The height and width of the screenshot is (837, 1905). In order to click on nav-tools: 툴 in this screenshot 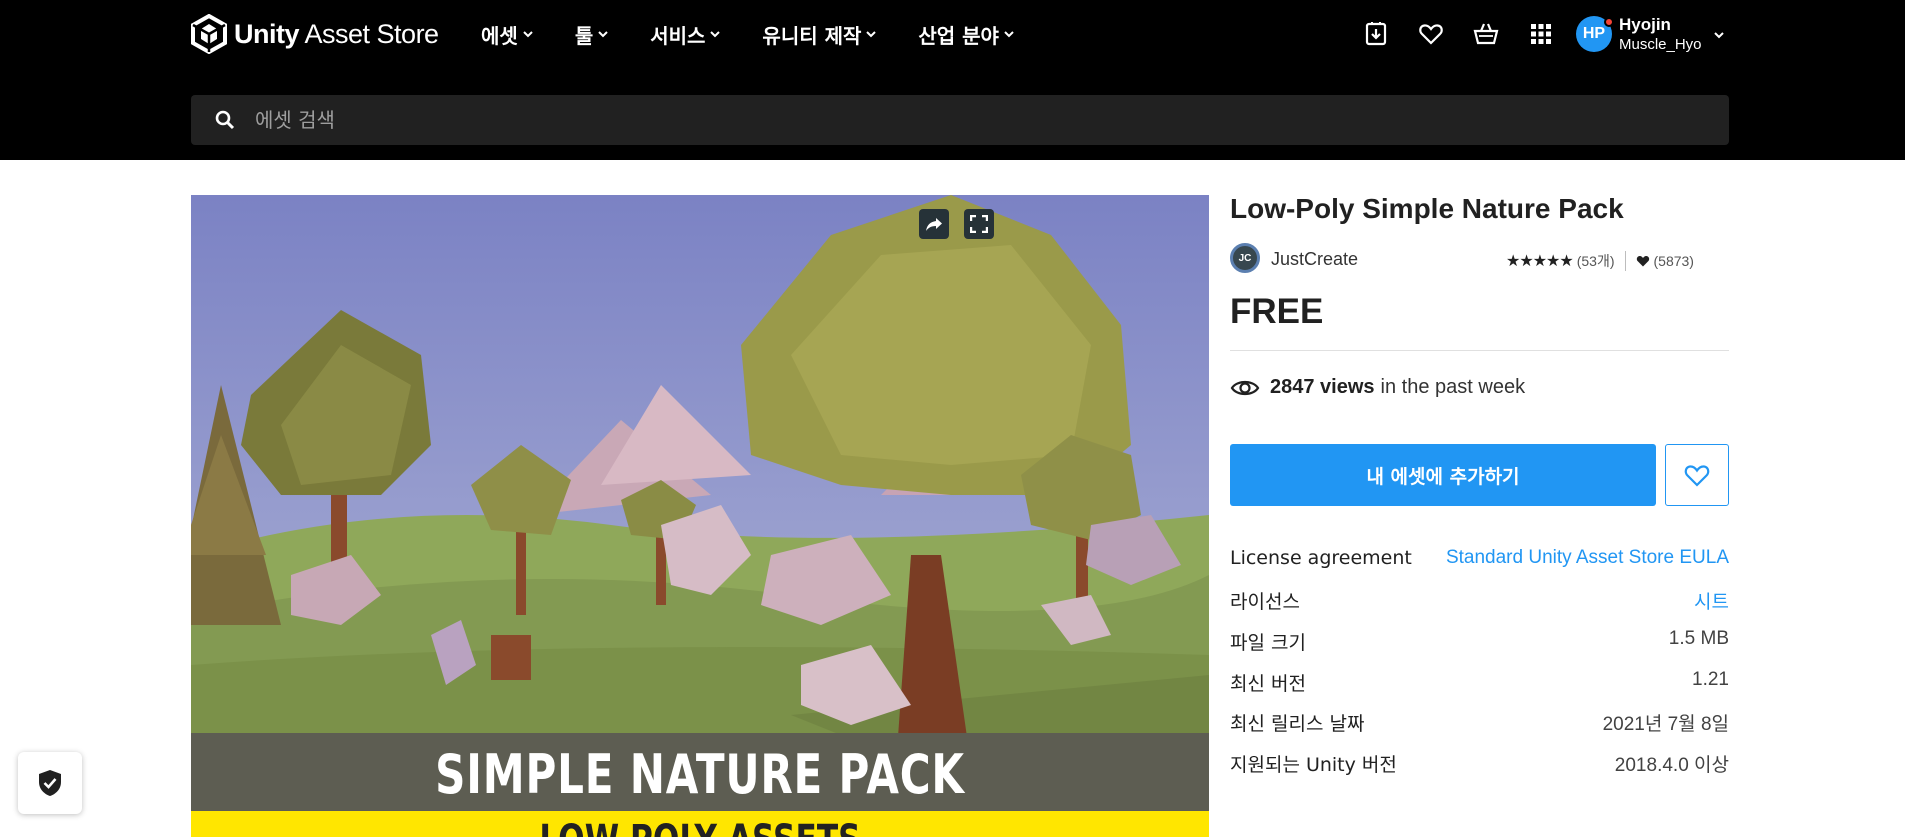, I will do `click(591, 34)`.